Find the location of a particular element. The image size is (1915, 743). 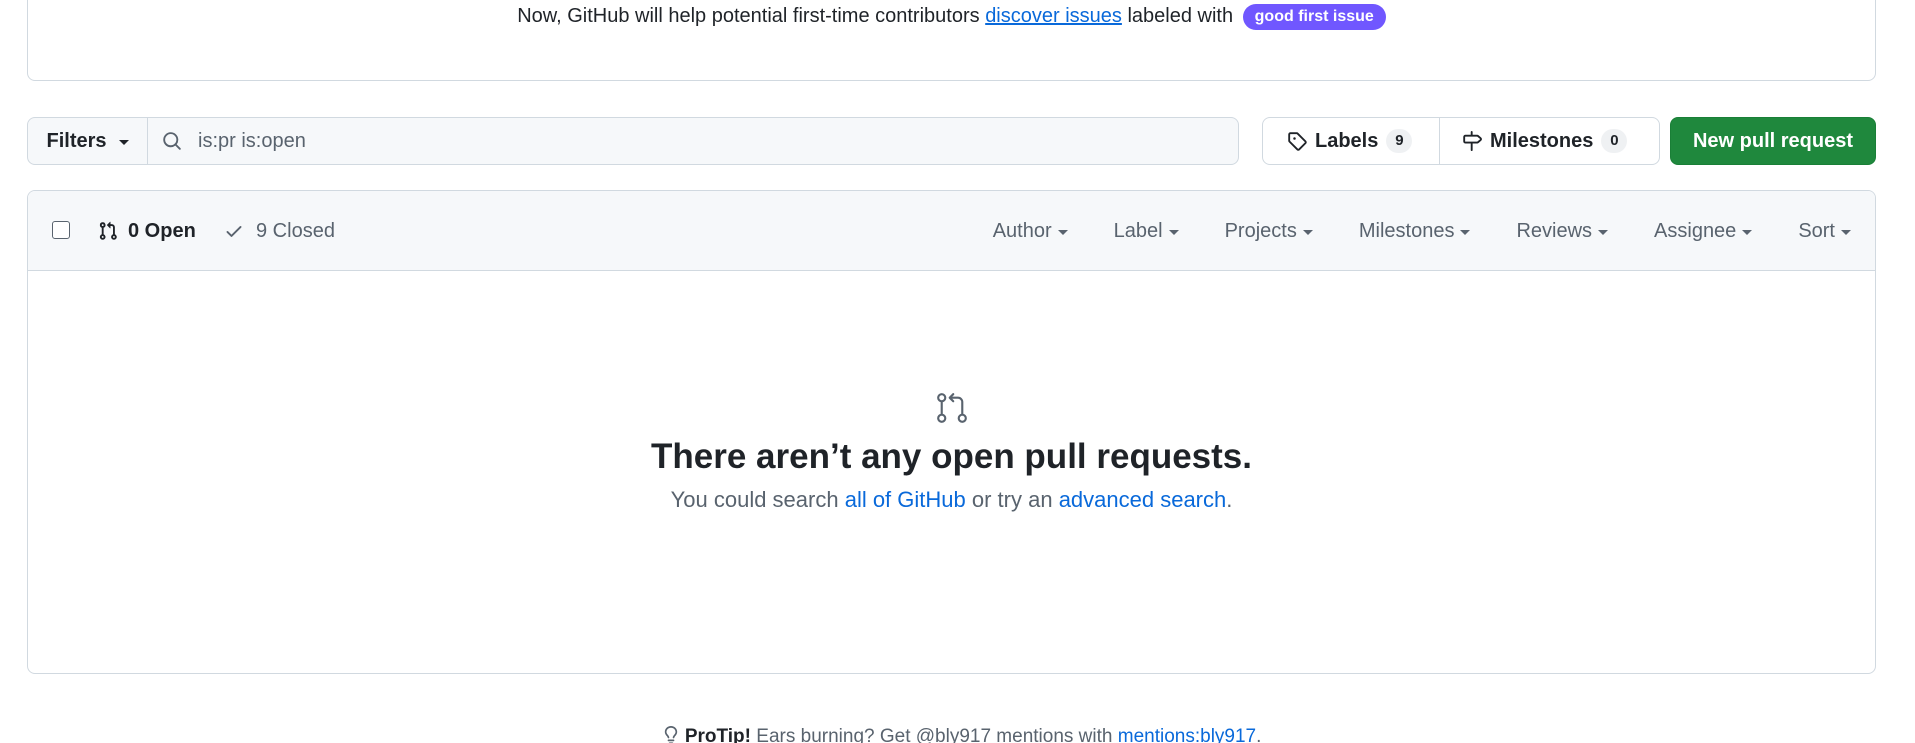

discover-issues-link: discover issues is located at coordinates (1053, 16).